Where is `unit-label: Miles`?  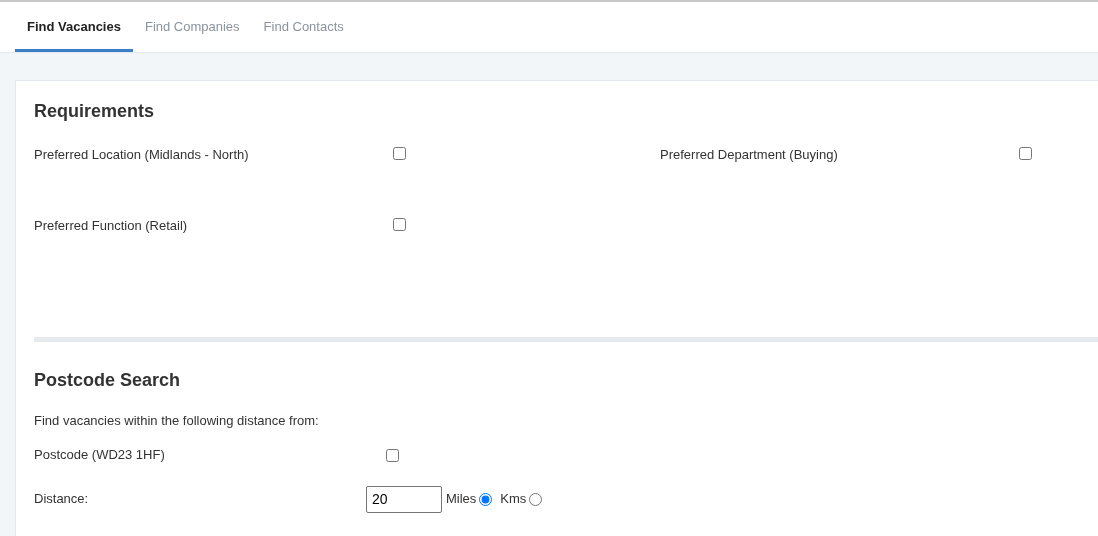 unit-label: Miles is located at coordinates (461, 499).